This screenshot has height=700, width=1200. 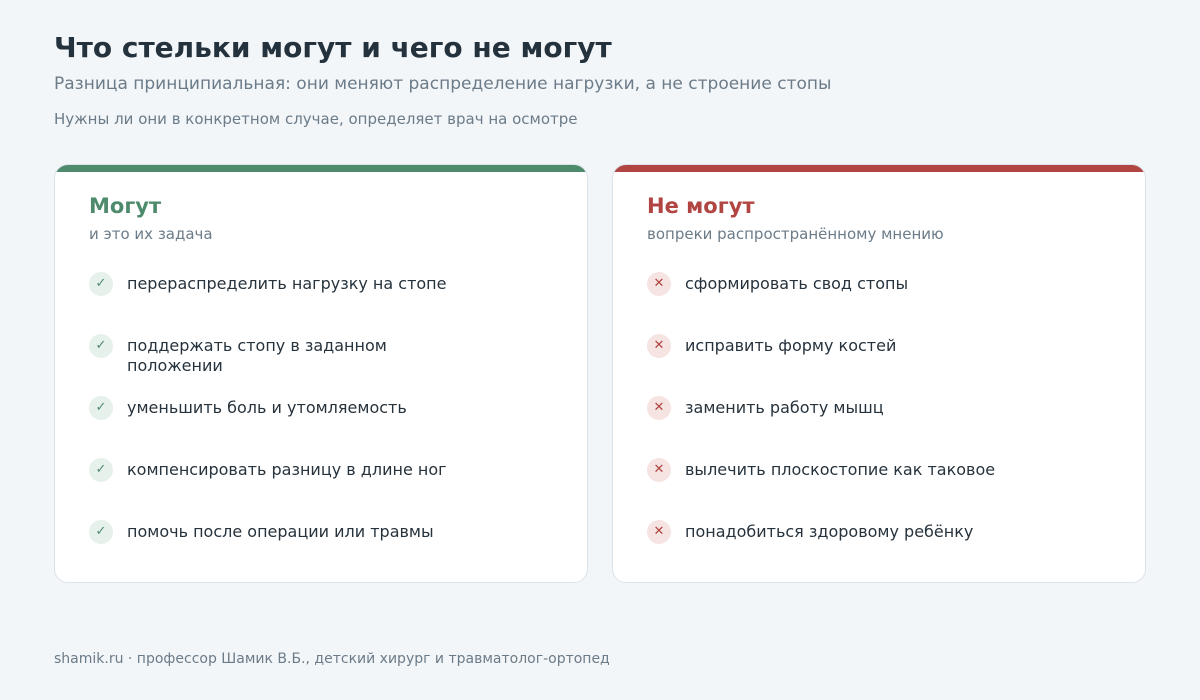 What do you see at coordinates (273, 550) in the screenshot?
I see `can-list-item: ✓ помочь после операции или травмы` at bounding box center [273, 550].